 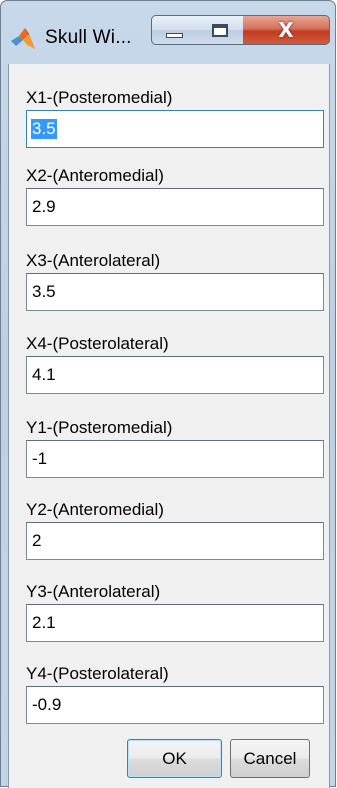 I want to click on maximize-button, so click(x=220, y=30).